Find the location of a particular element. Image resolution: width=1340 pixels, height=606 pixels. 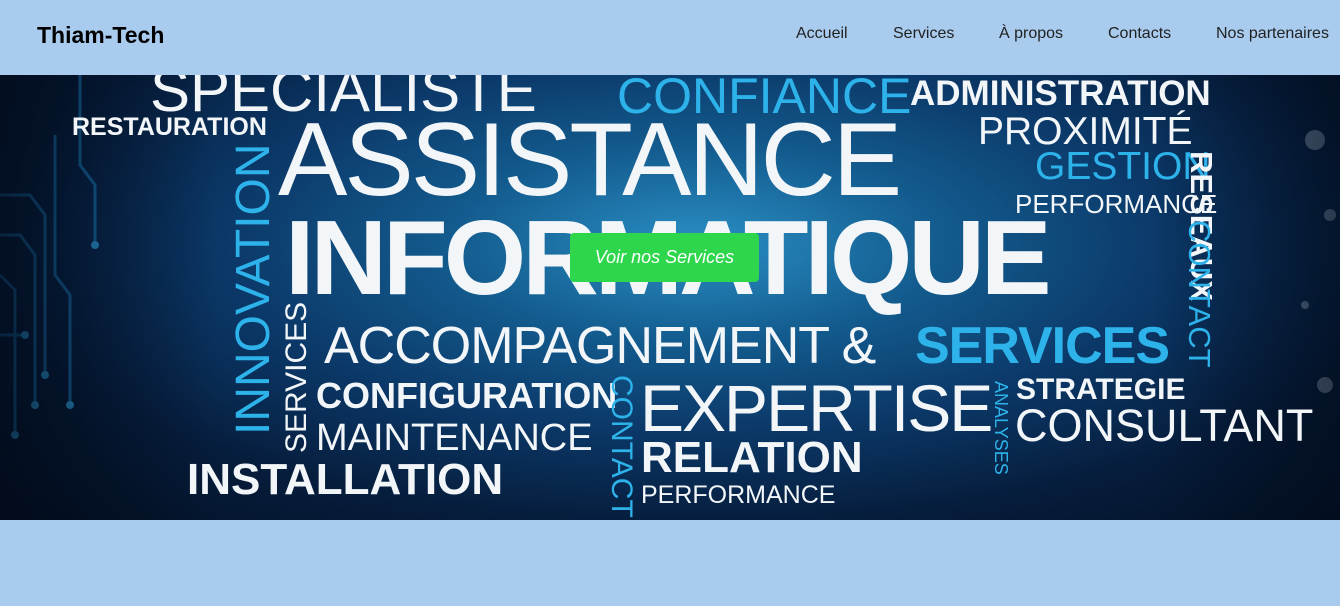

word-relation: RELATION is located at coordinates (752, 457).